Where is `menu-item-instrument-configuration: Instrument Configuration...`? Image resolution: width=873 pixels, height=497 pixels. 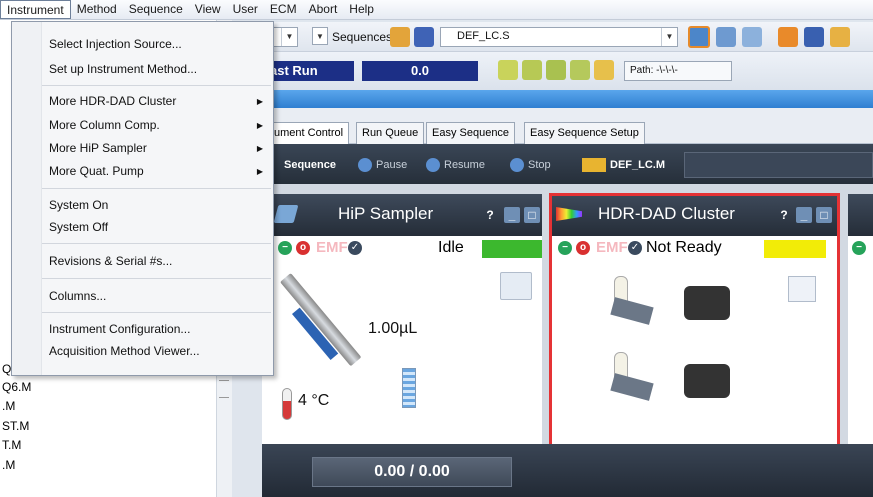
menu-item-instrument-configuration: Instrument Configuration... is located at coordinates (119, 329).